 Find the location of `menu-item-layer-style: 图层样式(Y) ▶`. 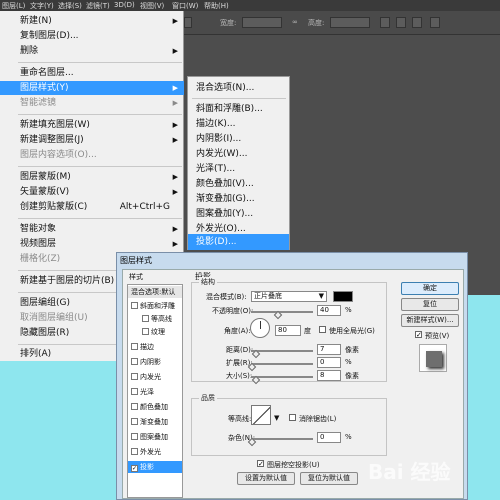

menu-item-layer-style: 图层样式(Y) ▶ is located at coordinates (92, 88).